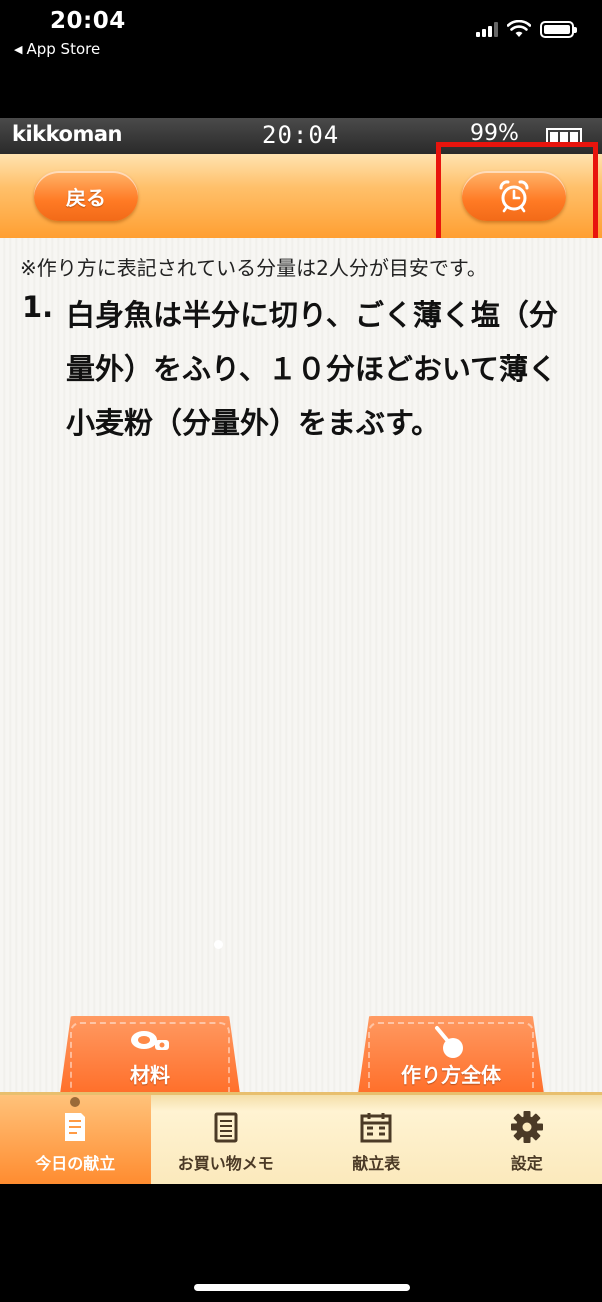  I want to click on tab-shopping-memo: お買い物メモ, so click(226, 1139).